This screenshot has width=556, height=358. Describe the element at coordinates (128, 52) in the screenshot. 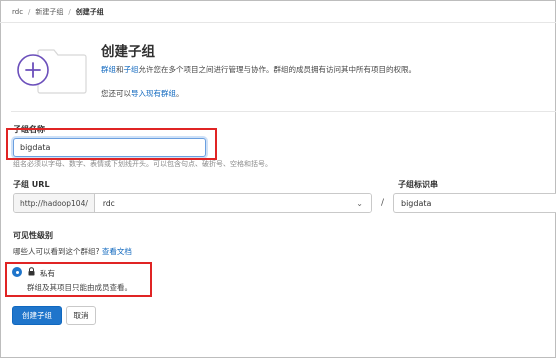

I see `page-title: 创建子组` at that location.